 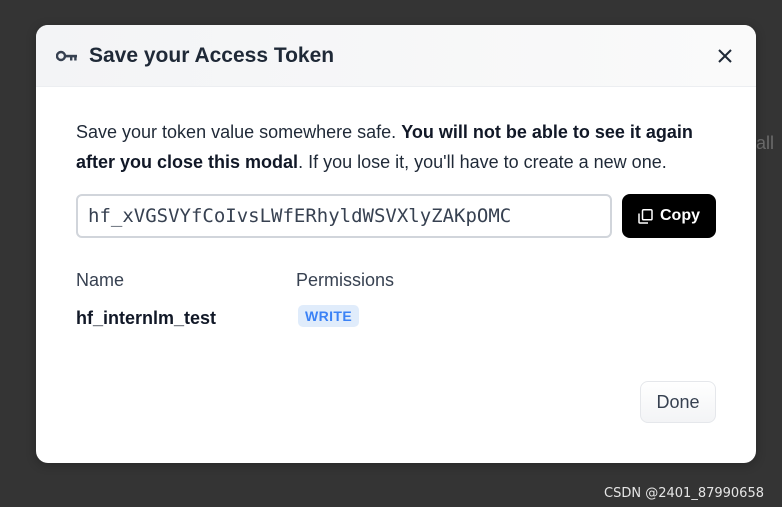 What do you see at coordinates (765, 143) in the screenshot?
I see `background-text: all` at bounding box center [765, 143].